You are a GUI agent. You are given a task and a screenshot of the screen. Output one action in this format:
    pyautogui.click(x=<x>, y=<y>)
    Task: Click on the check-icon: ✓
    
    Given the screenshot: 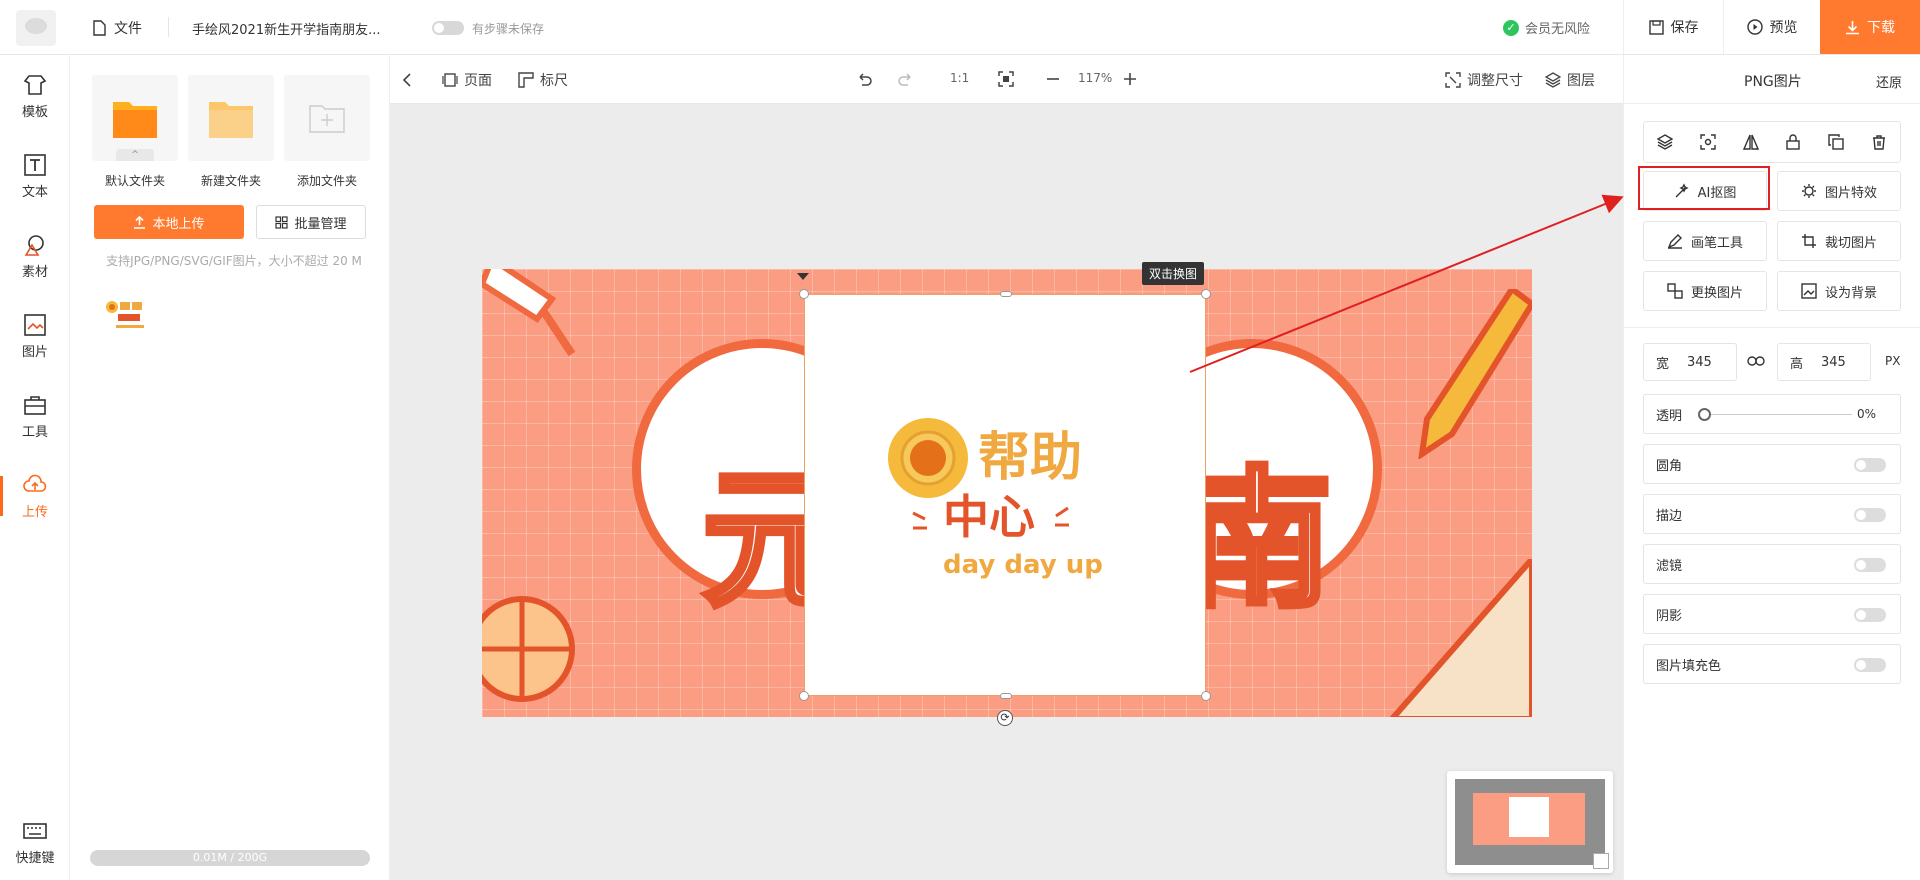 What is the action you would take?
    pyautogui.click(x=1511, y=27)
    